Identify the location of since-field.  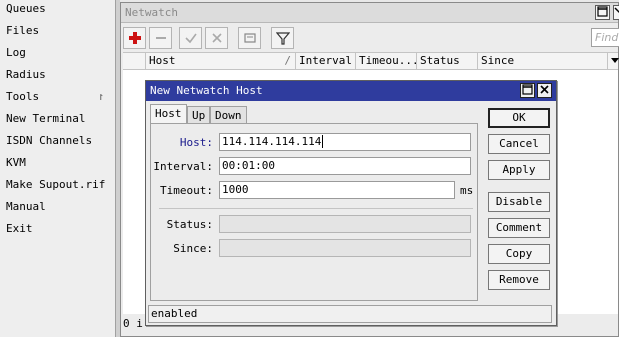
(345, 248).